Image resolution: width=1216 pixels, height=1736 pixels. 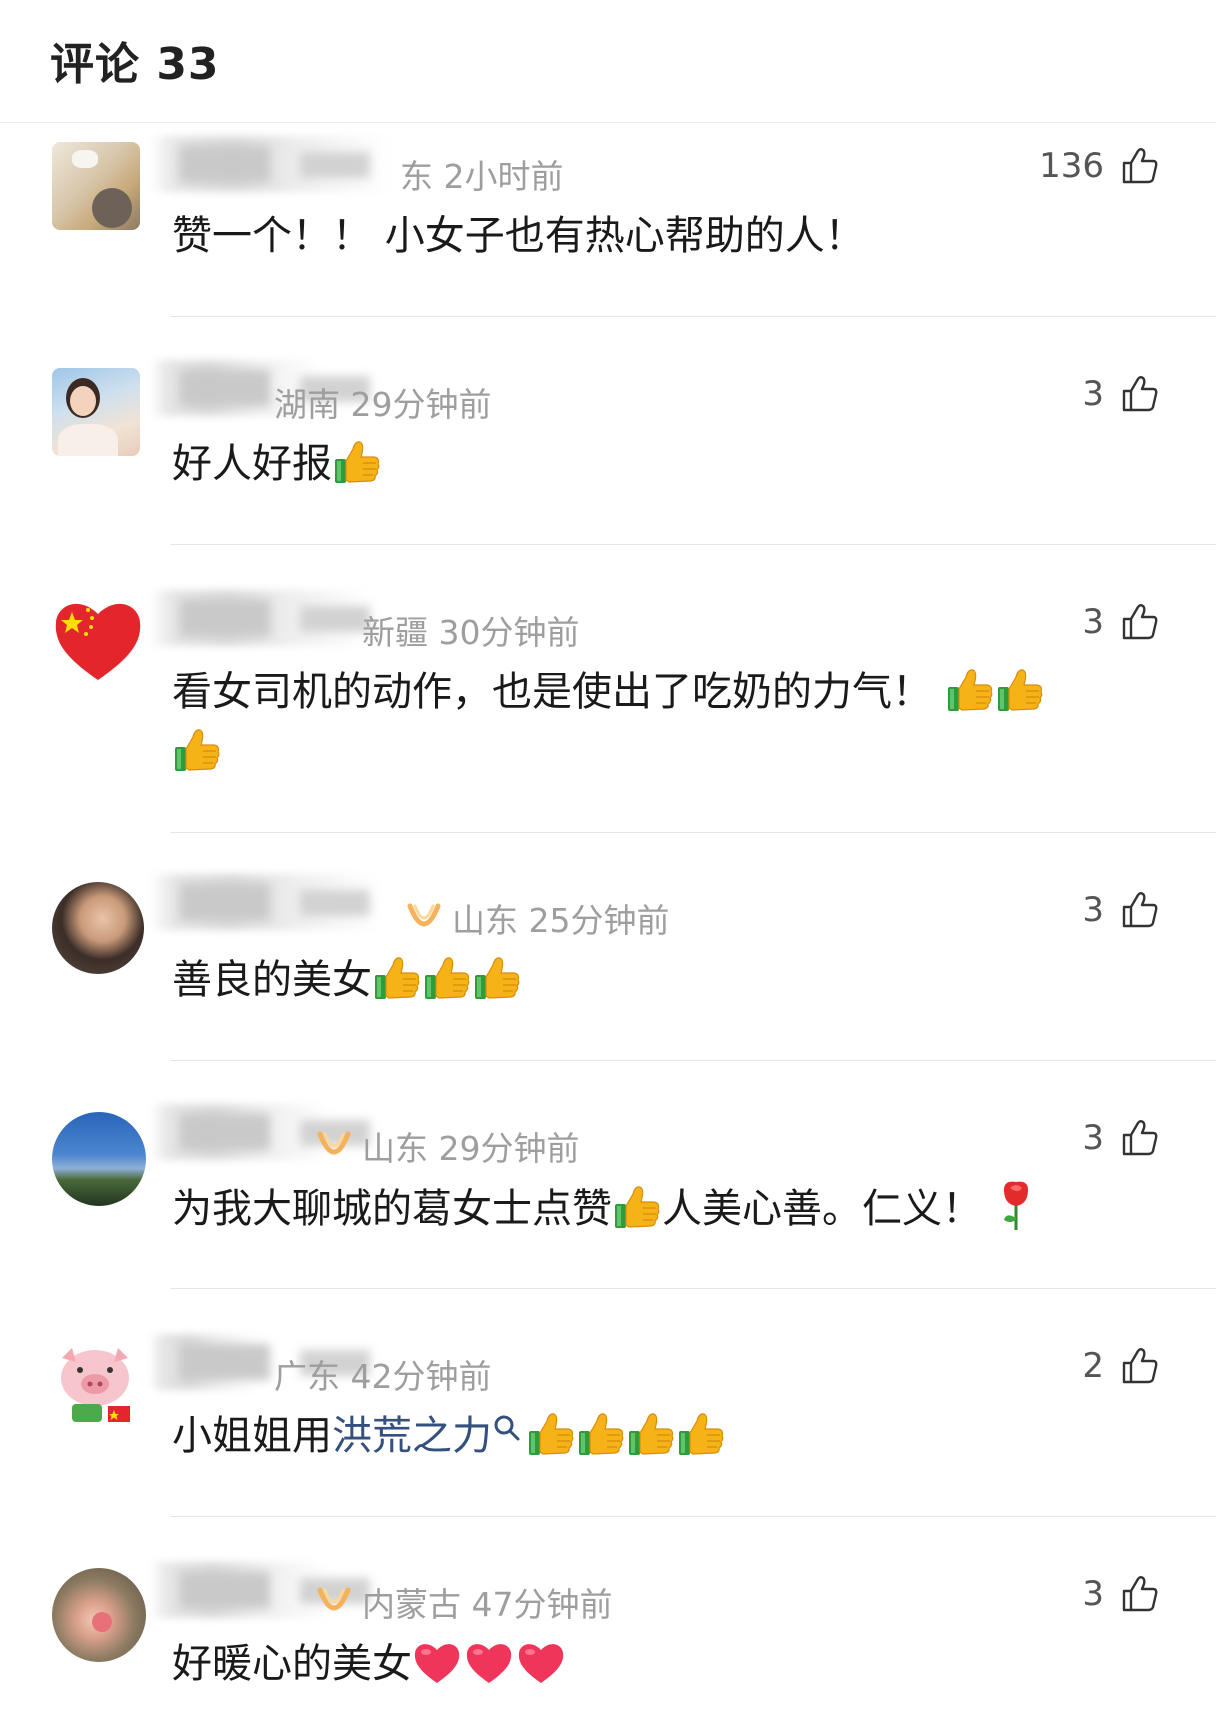 I want to click on like-count: 2, so click(x=1093, y=1366).